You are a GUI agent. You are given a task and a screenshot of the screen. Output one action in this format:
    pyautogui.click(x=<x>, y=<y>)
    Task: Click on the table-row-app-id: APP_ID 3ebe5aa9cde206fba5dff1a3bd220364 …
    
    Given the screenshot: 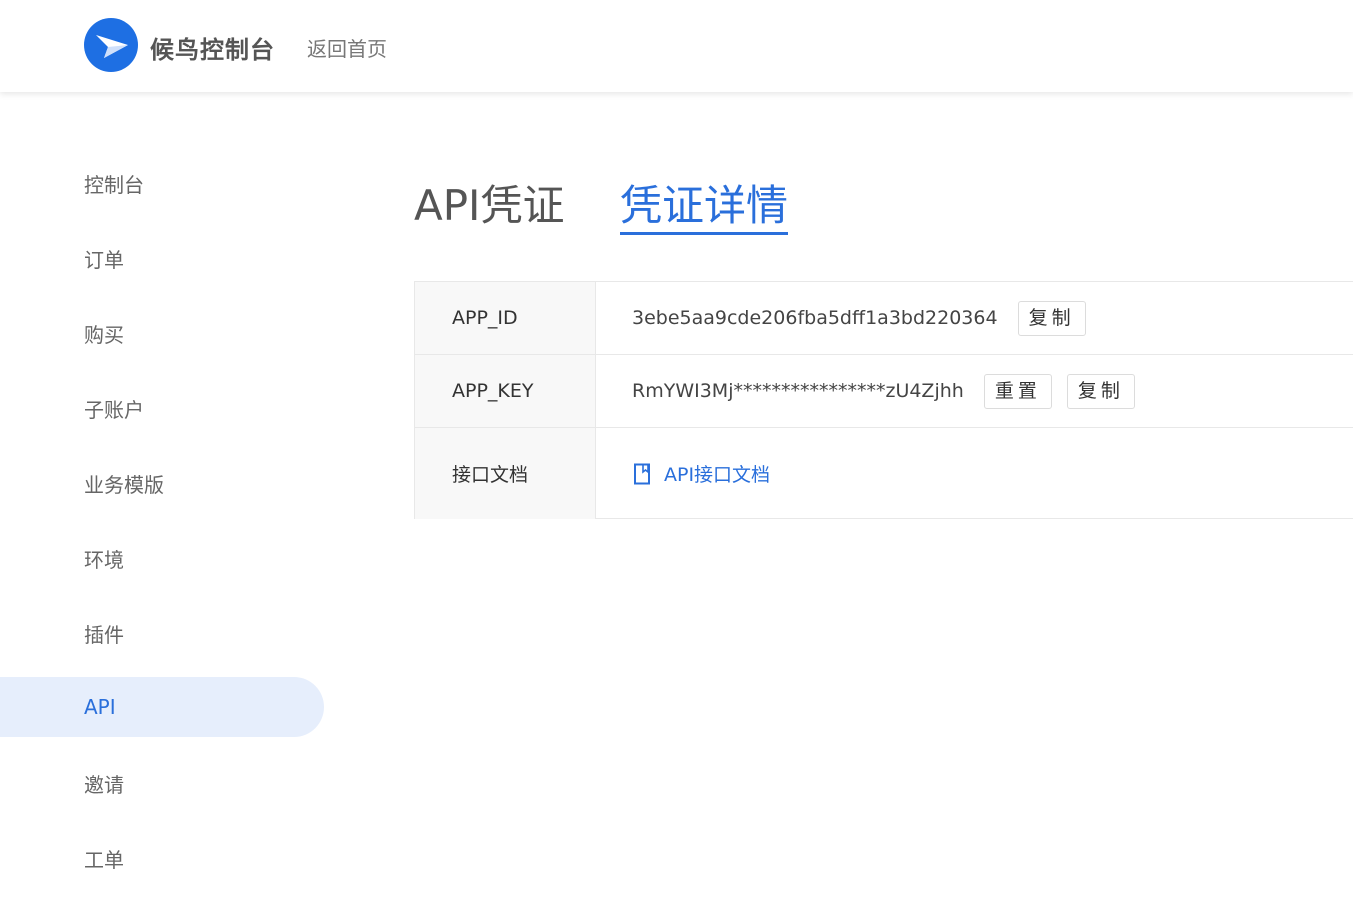 What is the action you would take?
    pyautogui.click(x=884, y=318)
    